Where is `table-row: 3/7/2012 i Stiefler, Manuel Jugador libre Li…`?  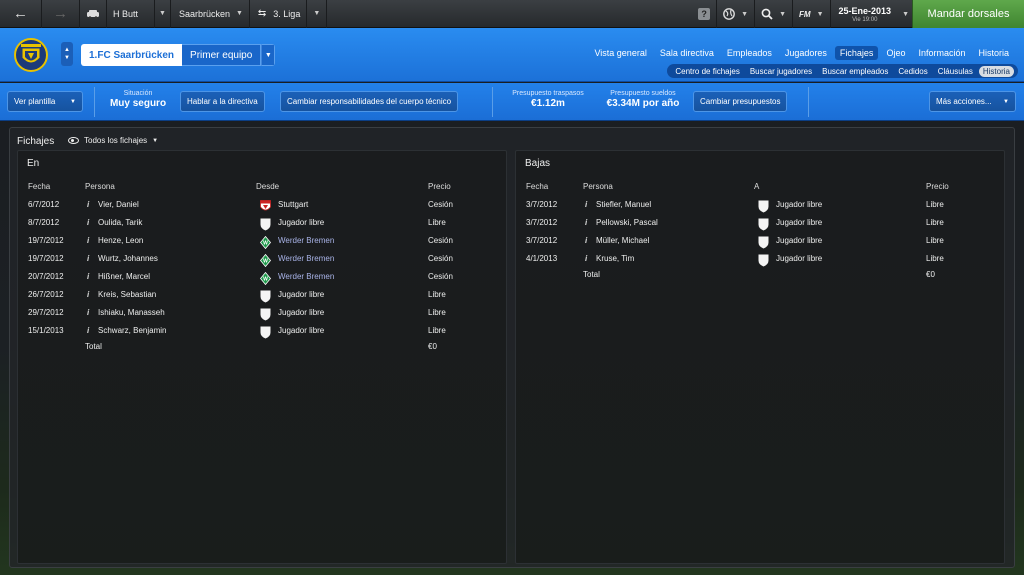 table-row: 3/7/2012 i Stiefler, Manuel Jugador libre Li… is located at coordinates (760, 205).